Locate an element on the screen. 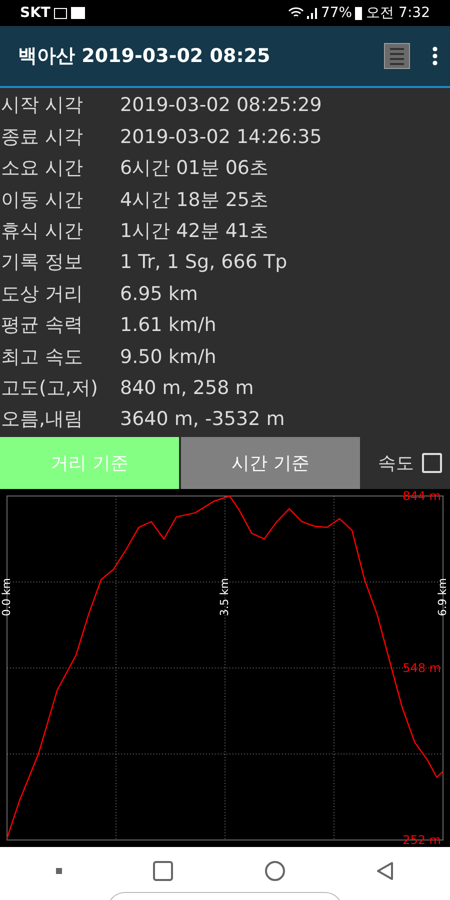 The width and height of the screenshot is (450, 900). speed-checkbox is located at coordinates (432, 463).